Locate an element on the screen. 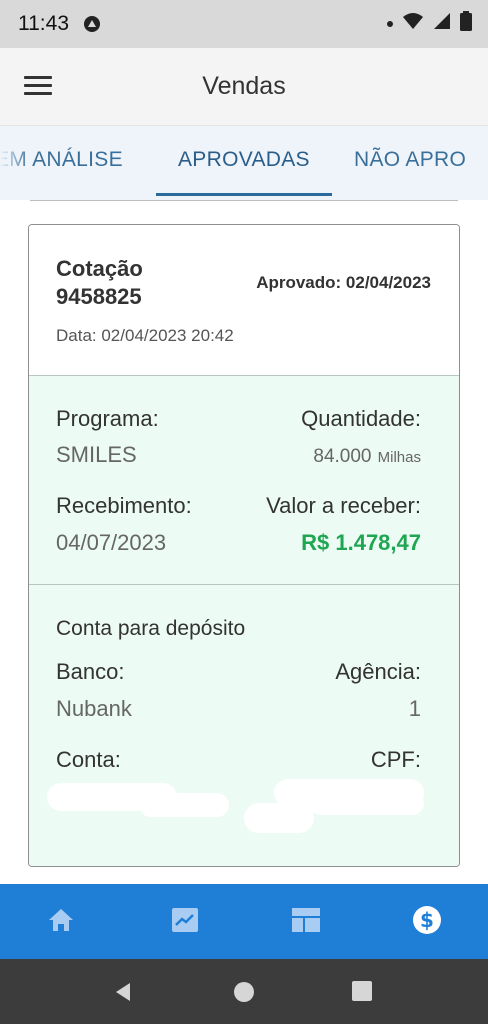 Image resolution: width=488 pixels, height=1024 pixels. system-navigation-bar is located at coordinates (244, 991).